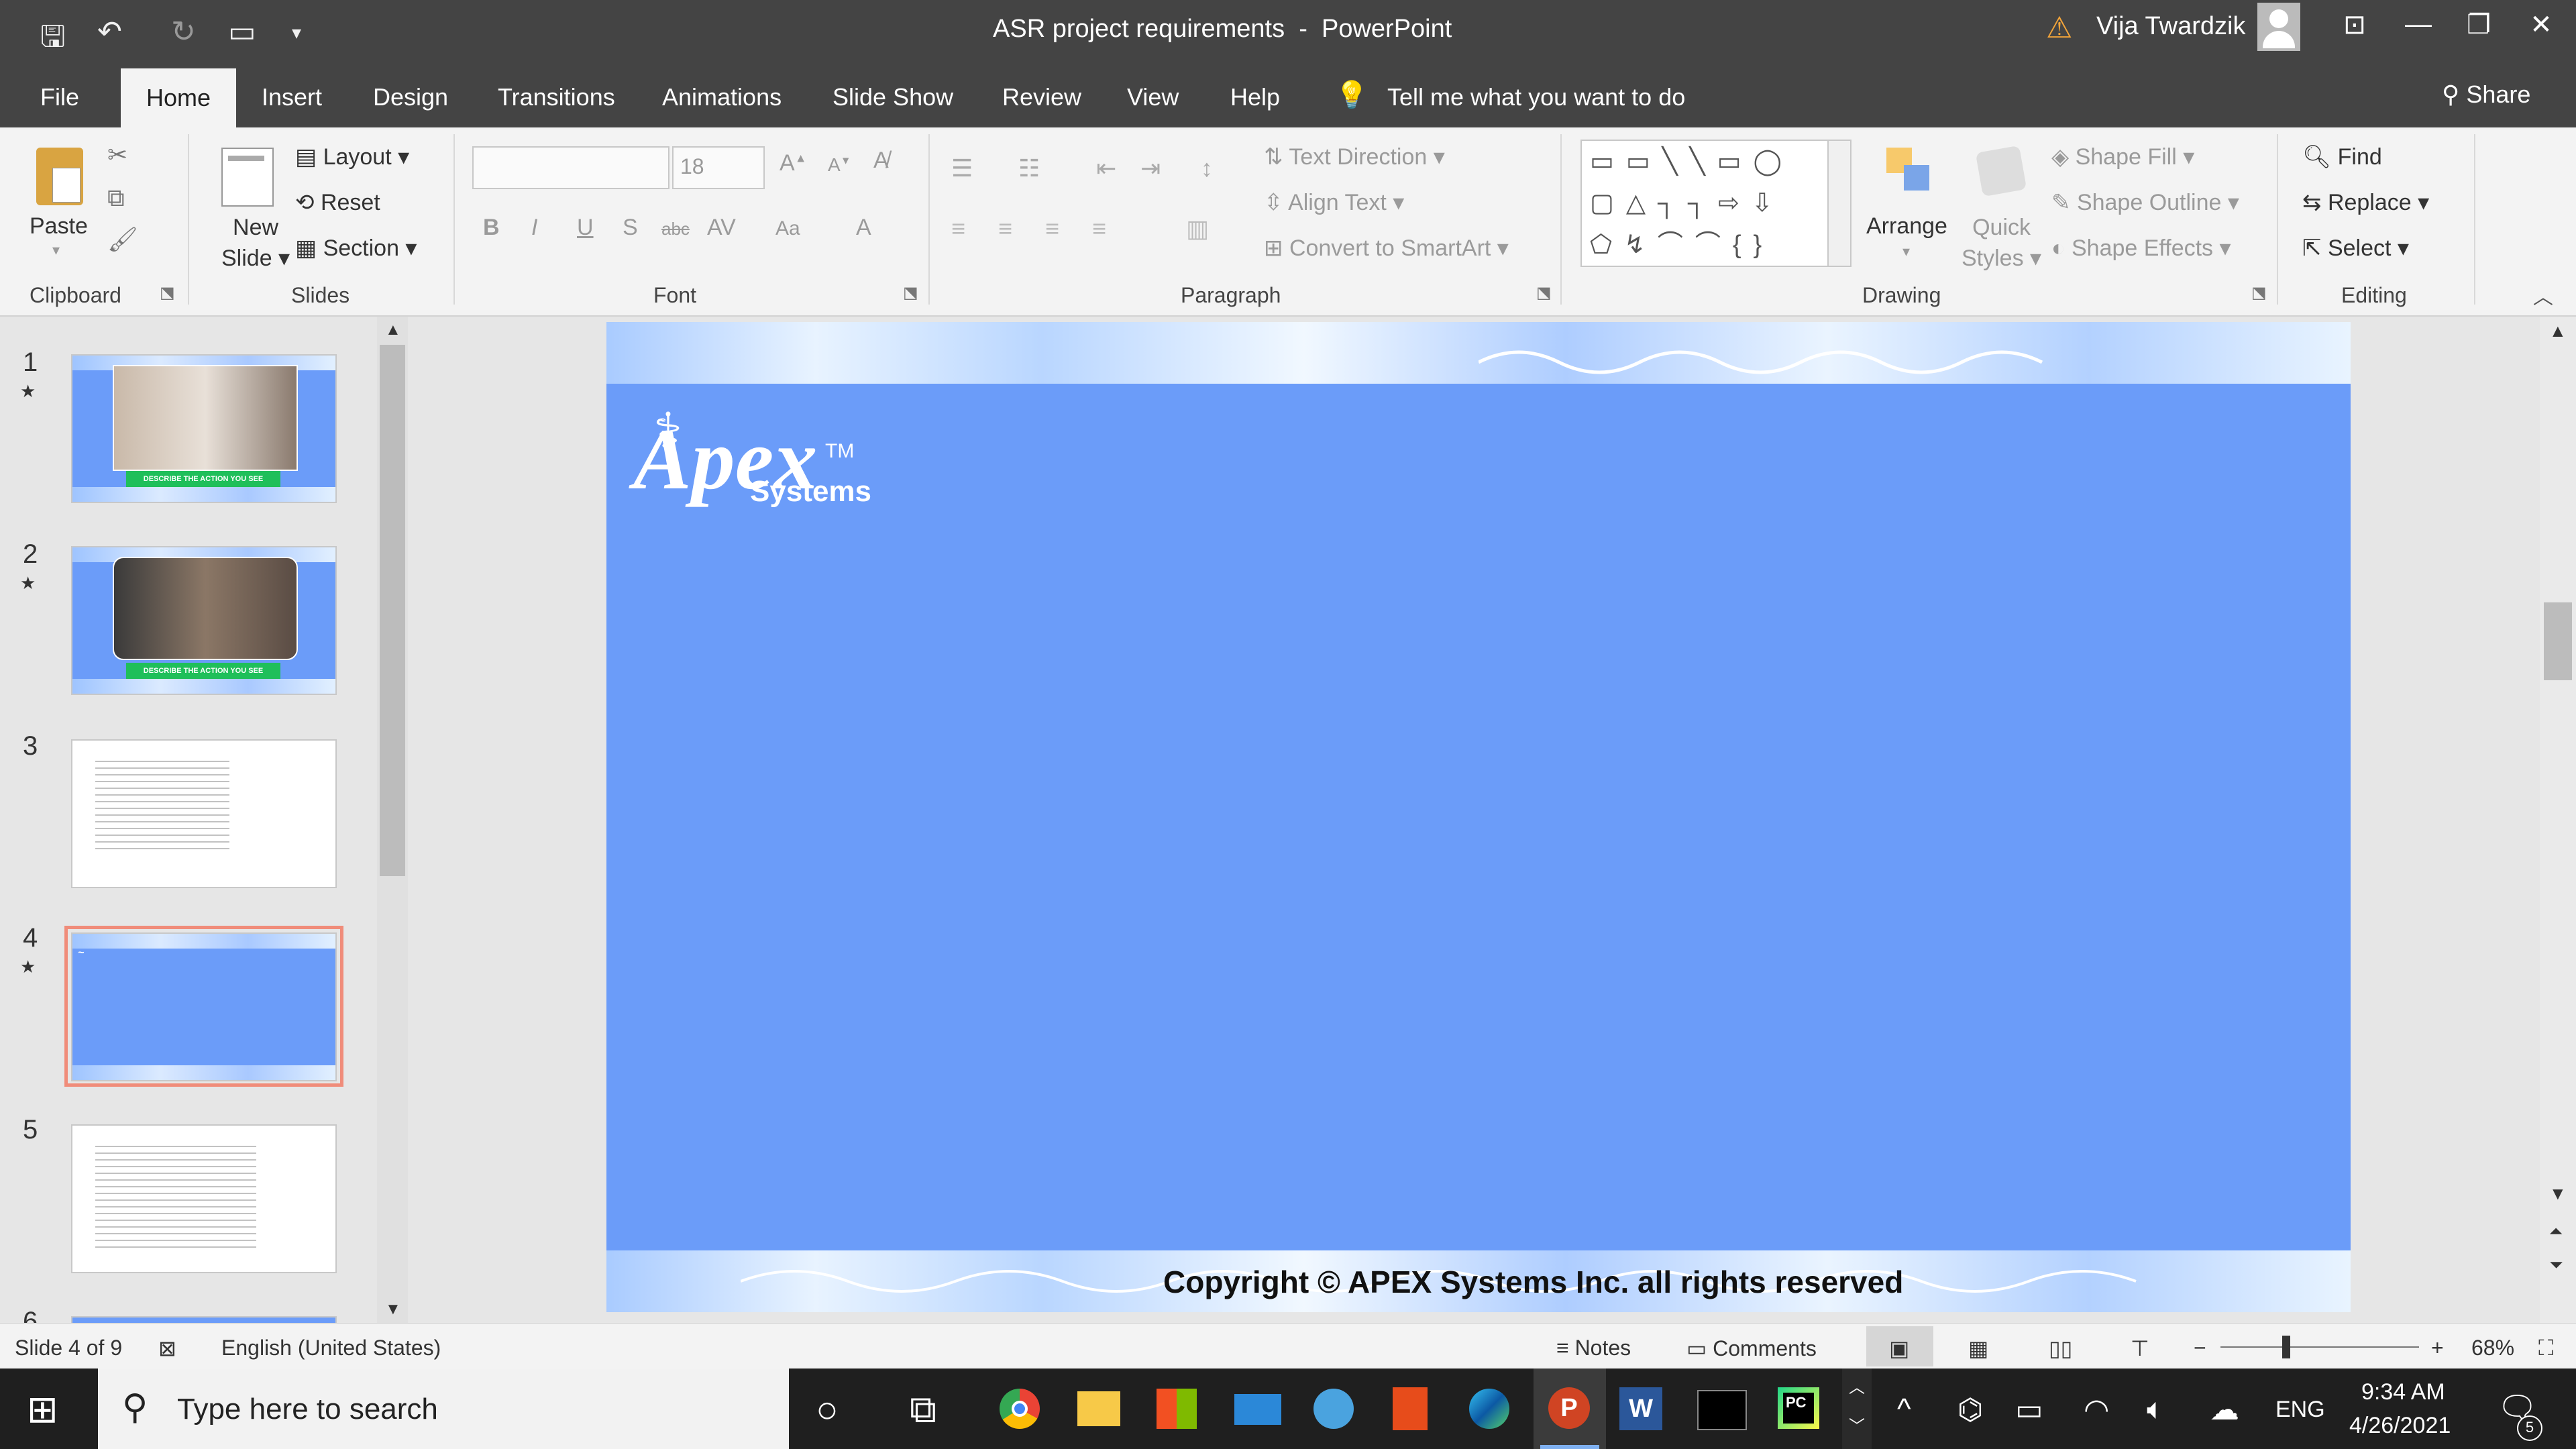  What do you see at coordinates (1052, 229) in the screenshot?
I see `align-right-icon: ≡` at bounding box center [1052, 229].